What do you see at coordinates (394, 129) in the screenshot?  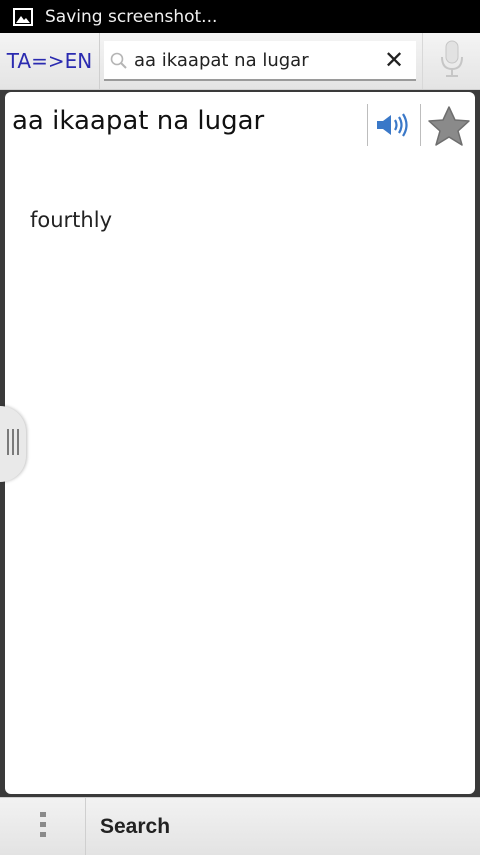 I see `speaker-icon` at bounding box center [394, 129].